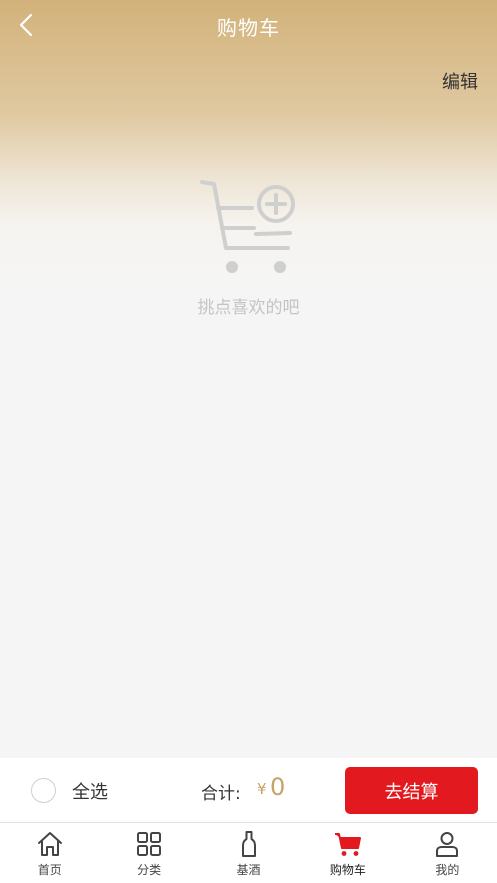 Image resolution: width=497 pixels, height=883 pixels. What do you see at coordinates (90, 791) in the screenshot?
I see `select-all-label: 全选` at bounding box center [90, 791].